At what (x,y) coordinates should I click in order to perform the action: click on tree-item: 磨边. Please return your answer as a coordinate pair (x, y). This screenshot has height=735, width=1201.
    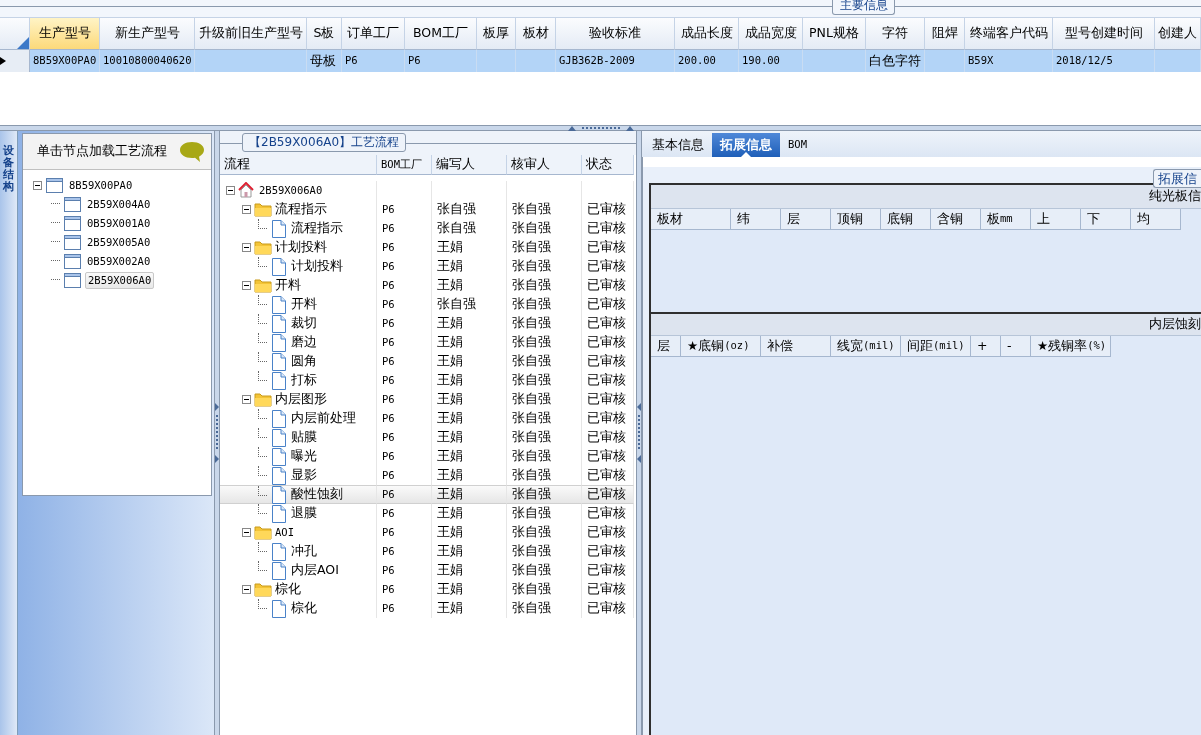
    Looking at the image, I should click on (304, 342).